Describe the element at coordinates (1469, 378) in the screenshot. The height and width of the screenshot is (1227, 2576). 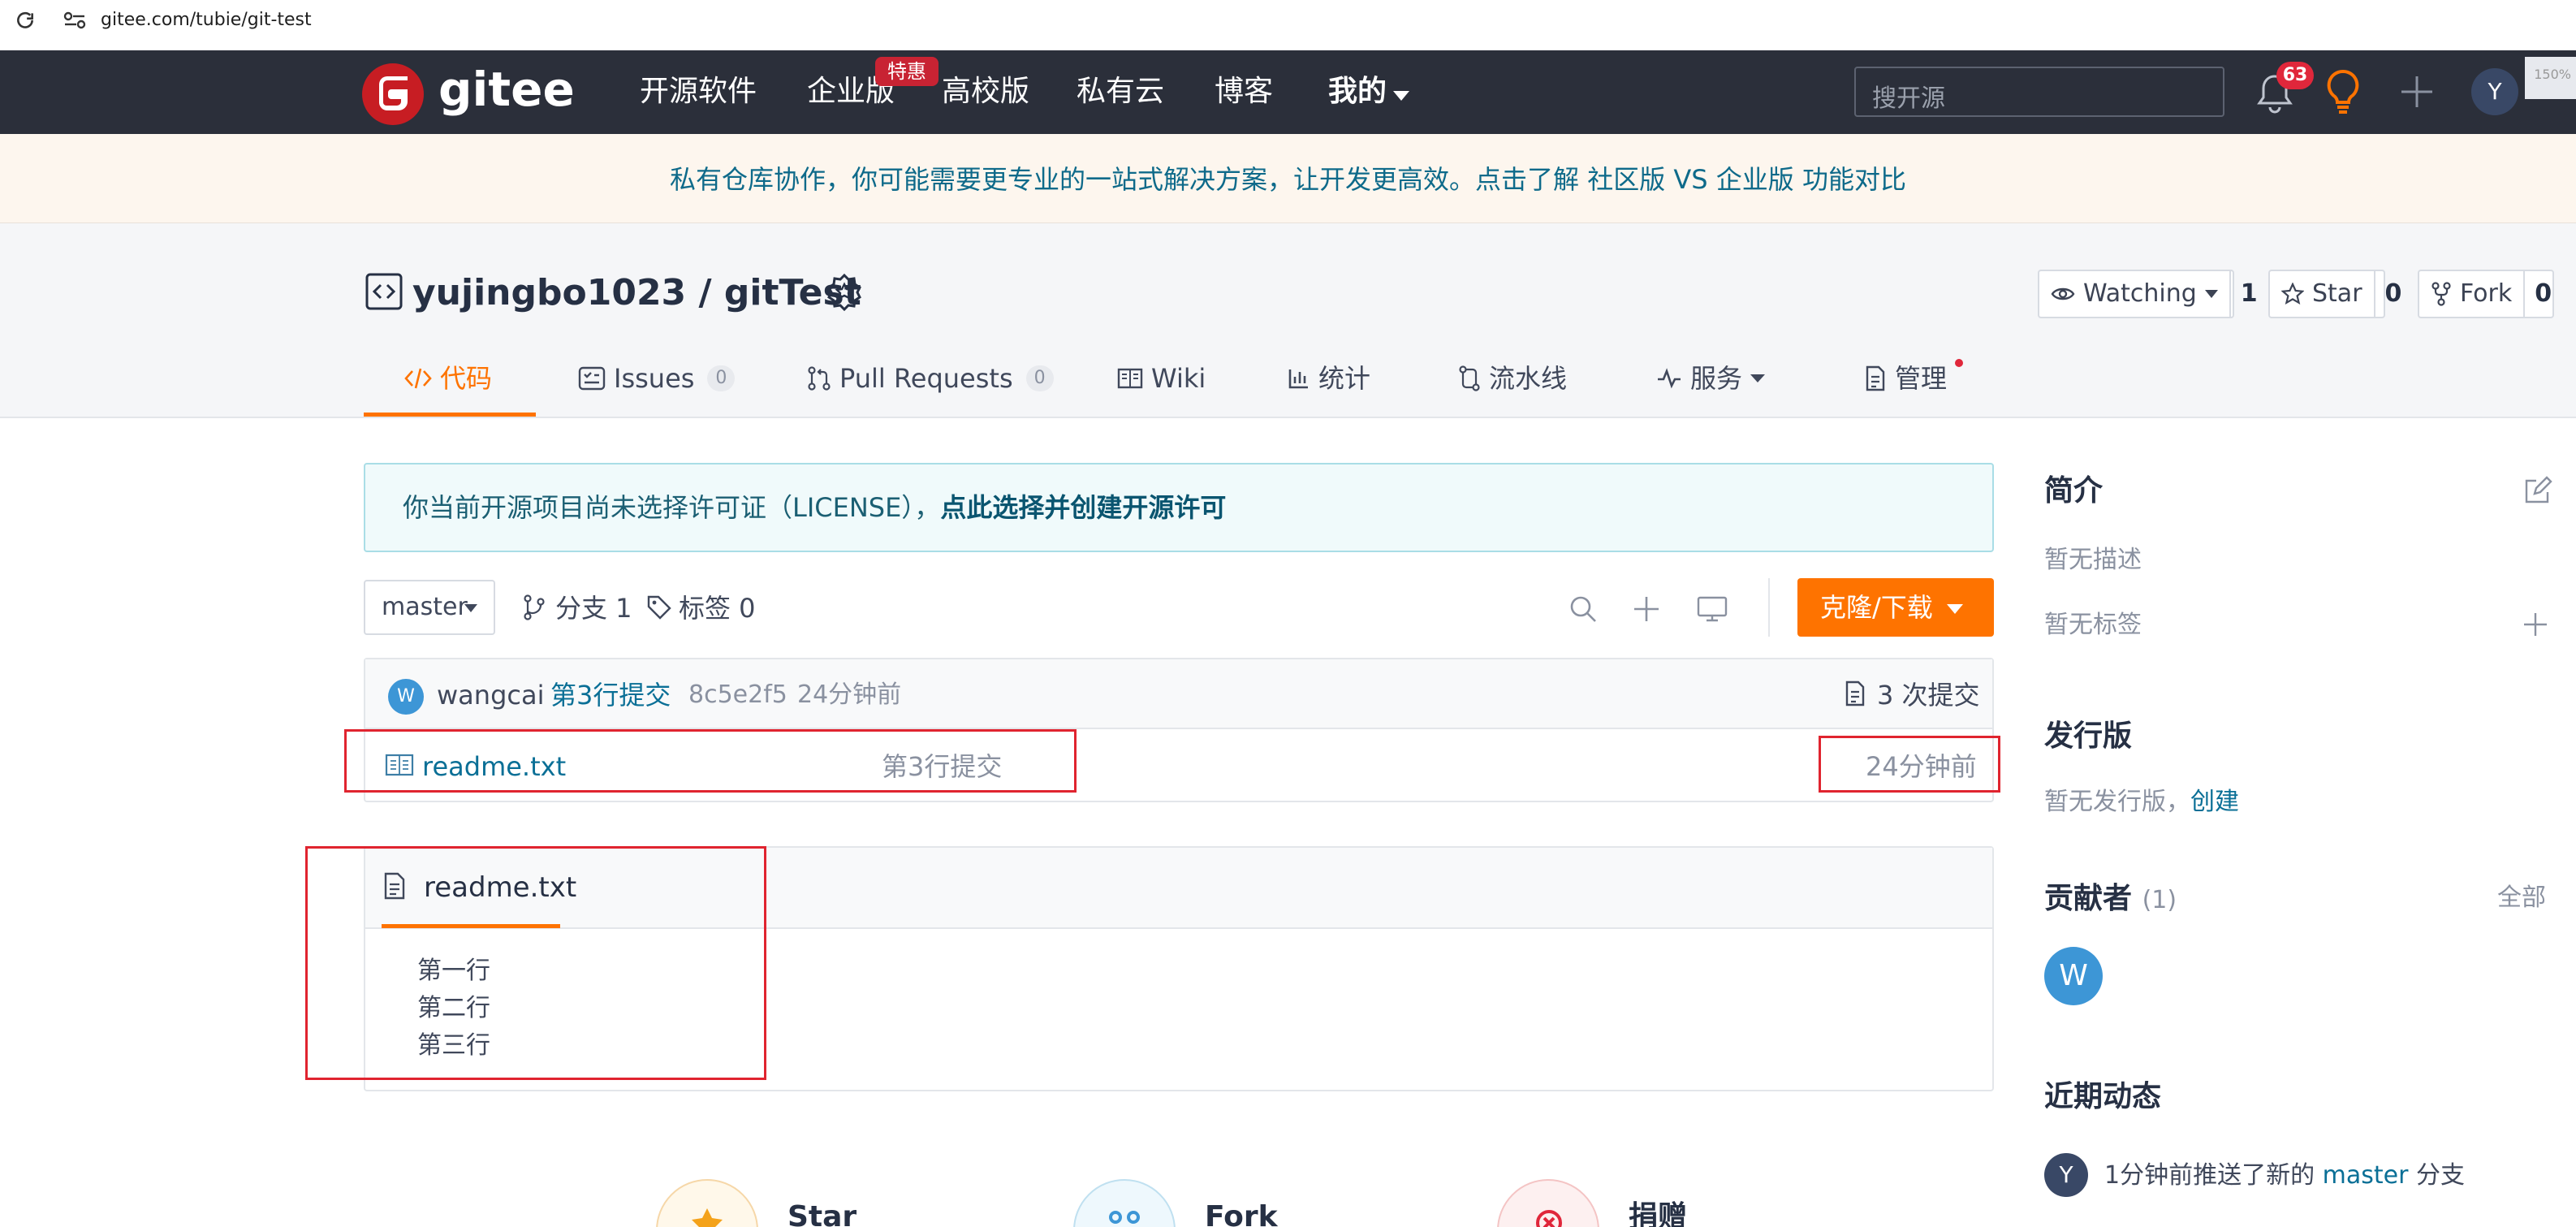
I see `pipeline-icon` at that location.